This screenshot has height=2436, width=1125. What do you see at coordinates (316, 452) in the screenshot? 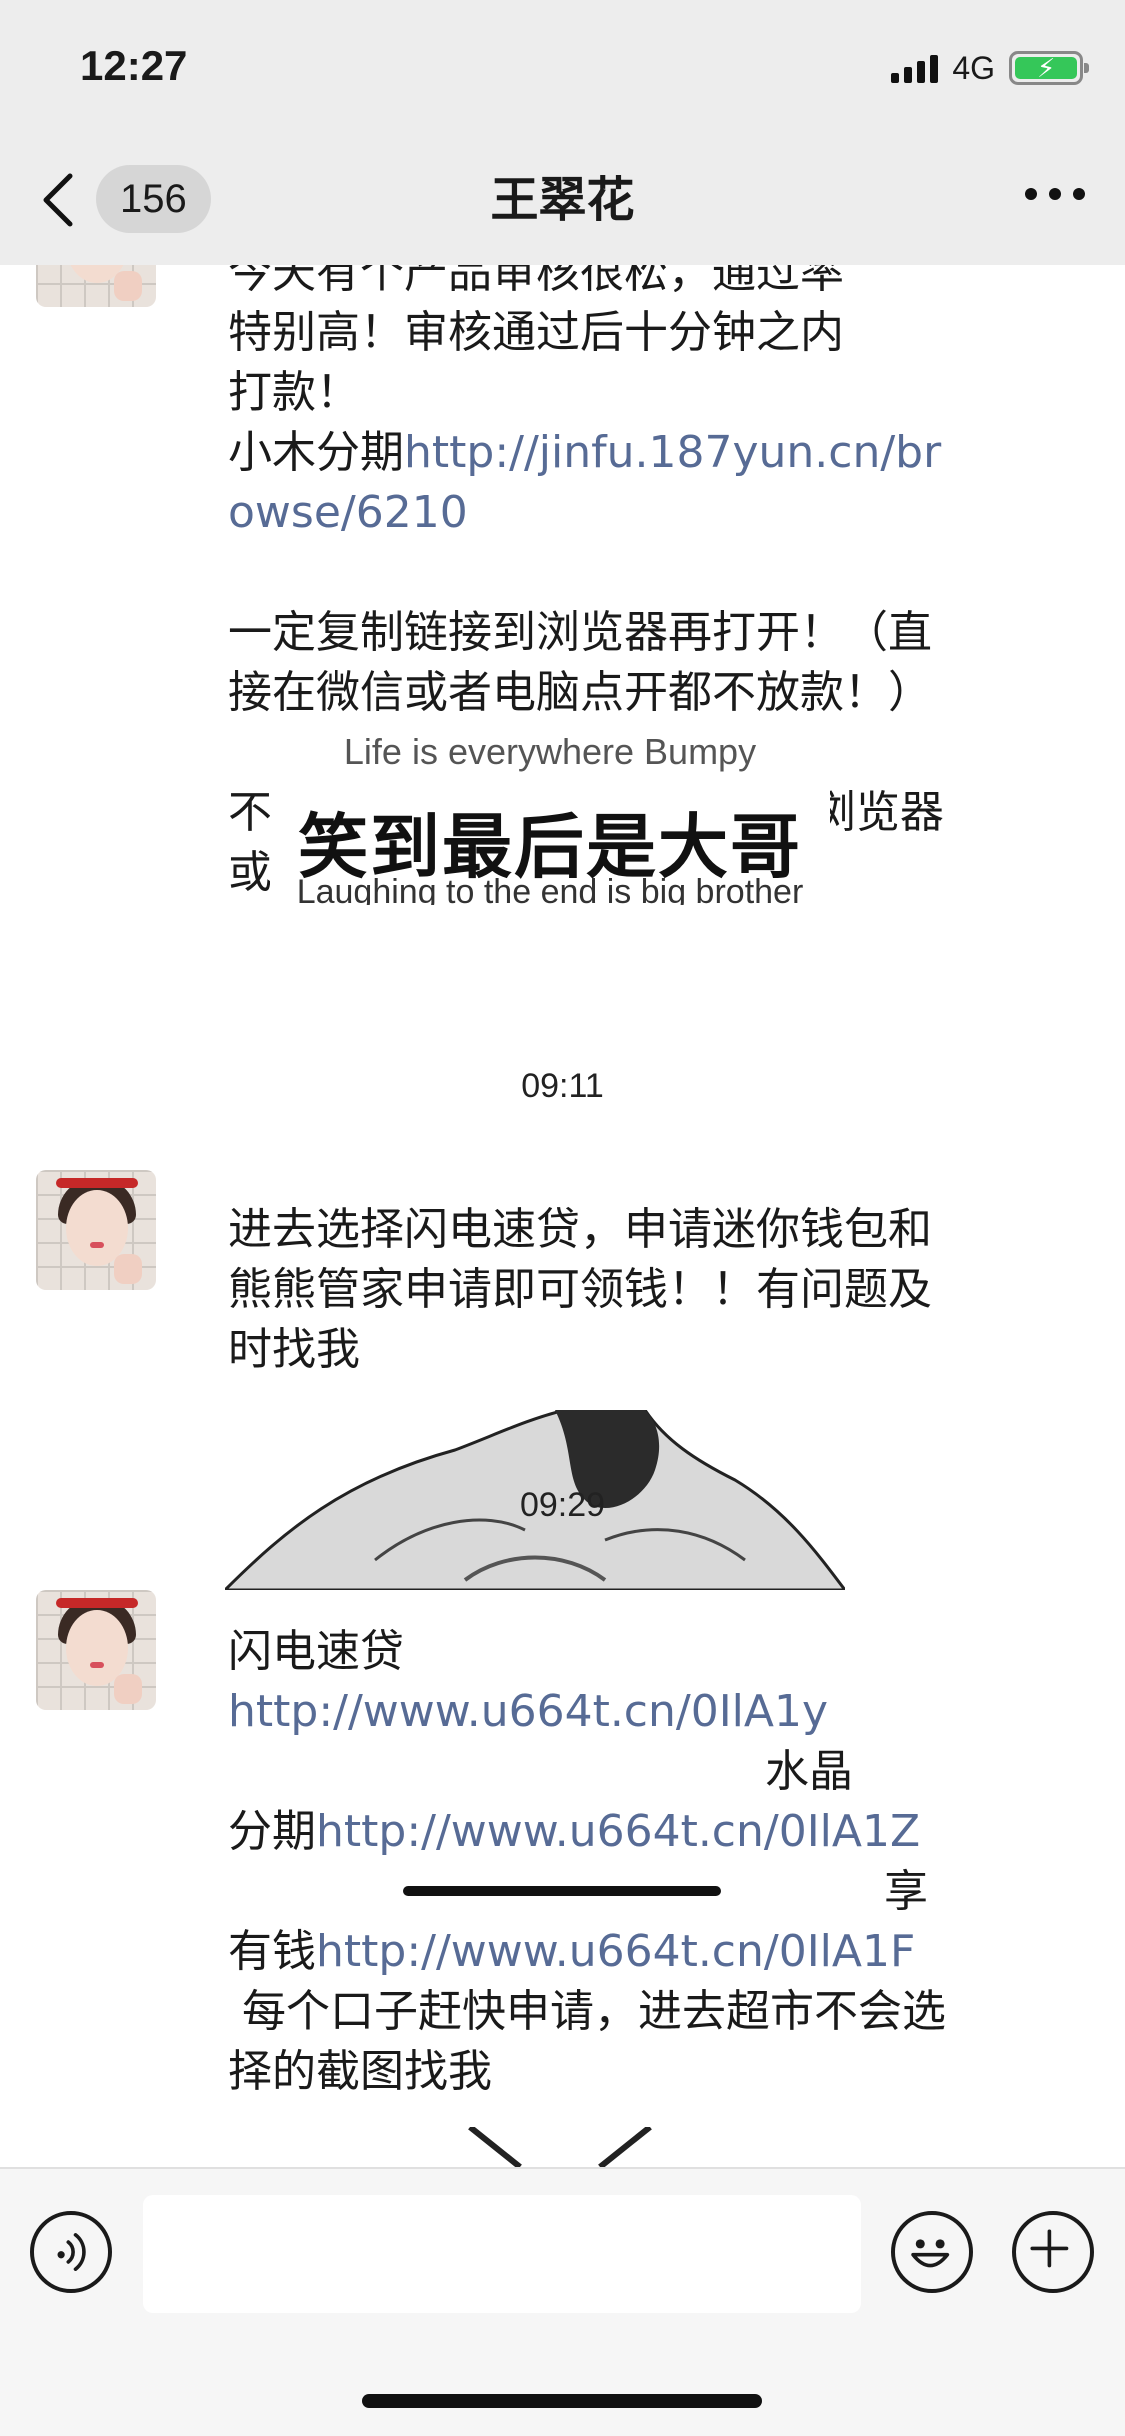
I see `message-line: 小木分期` at bounding box center [316, 452].